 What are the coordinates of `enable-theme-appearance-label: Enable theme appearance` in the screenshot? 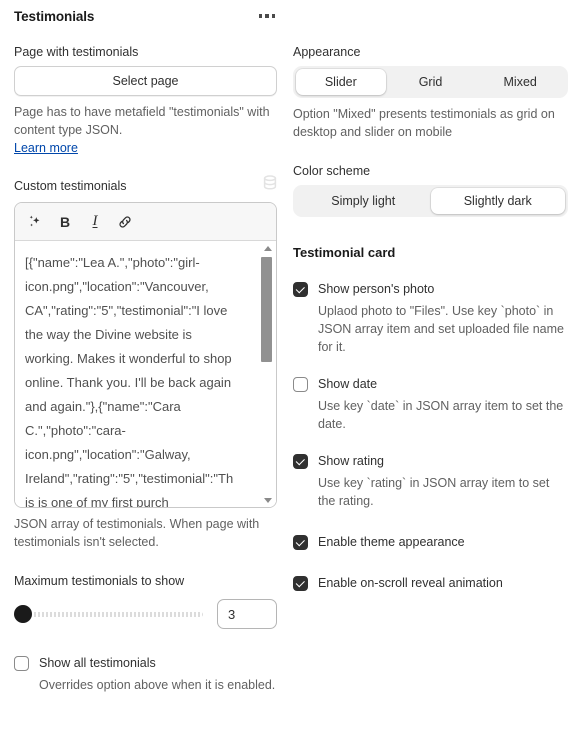 It's located at (391, 542).